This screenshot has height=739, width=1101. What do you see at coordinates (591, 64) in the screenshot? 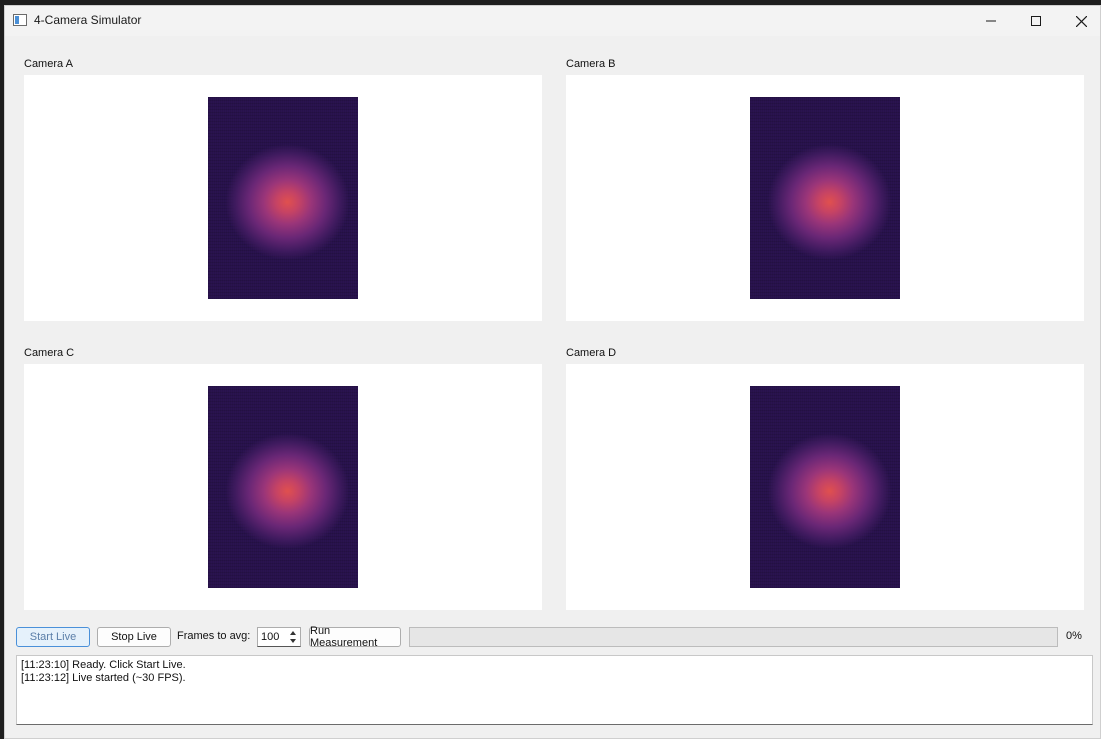
I see `camera-b-label: Camera B` at bounding box center [591, 64].